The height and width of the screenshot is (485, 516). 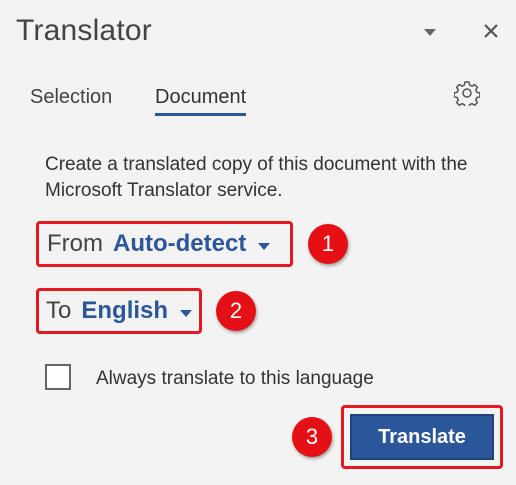 What do you see at coordinates (84, 30) in the screenshot?
I see `pane-title: Translator` at bounding box center [84, 30].